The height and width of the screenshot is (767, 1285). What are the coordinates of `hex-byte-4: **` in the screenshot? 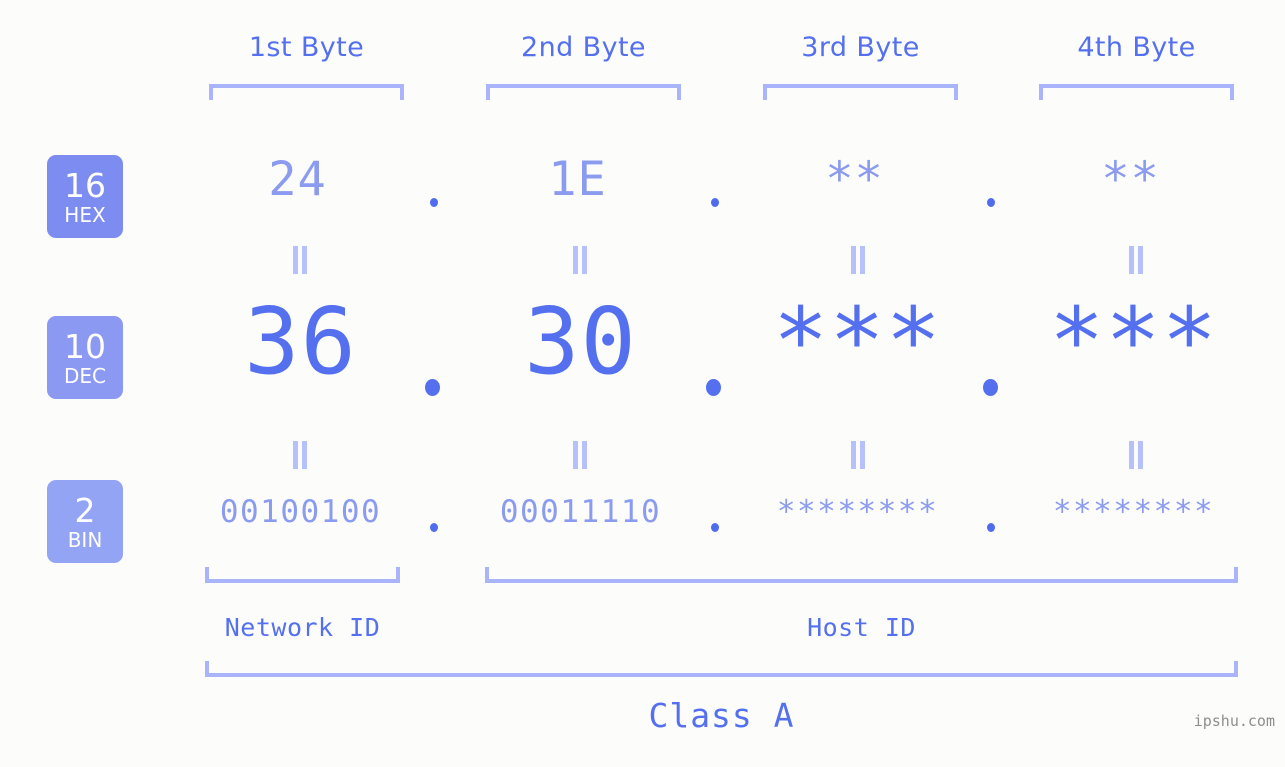 It's located at (1130, 179).